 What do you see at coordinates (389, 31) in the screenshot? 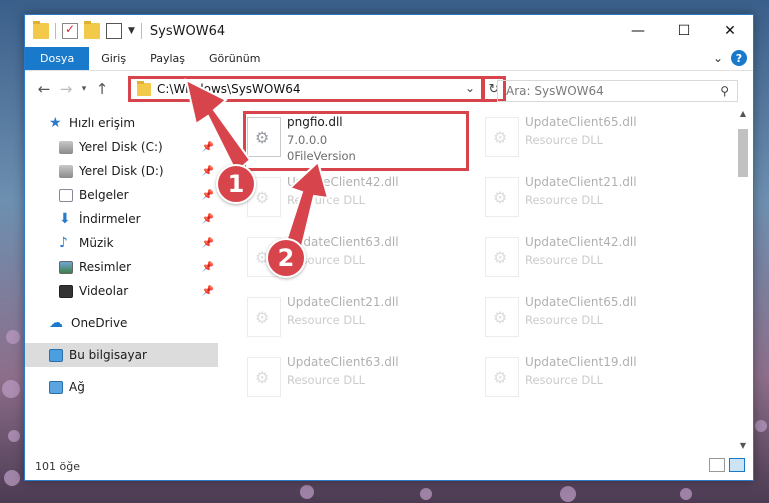
I see `title-bar: ▼ SysWOW64 — ☐ ✕` at bounding box center [389, 31].